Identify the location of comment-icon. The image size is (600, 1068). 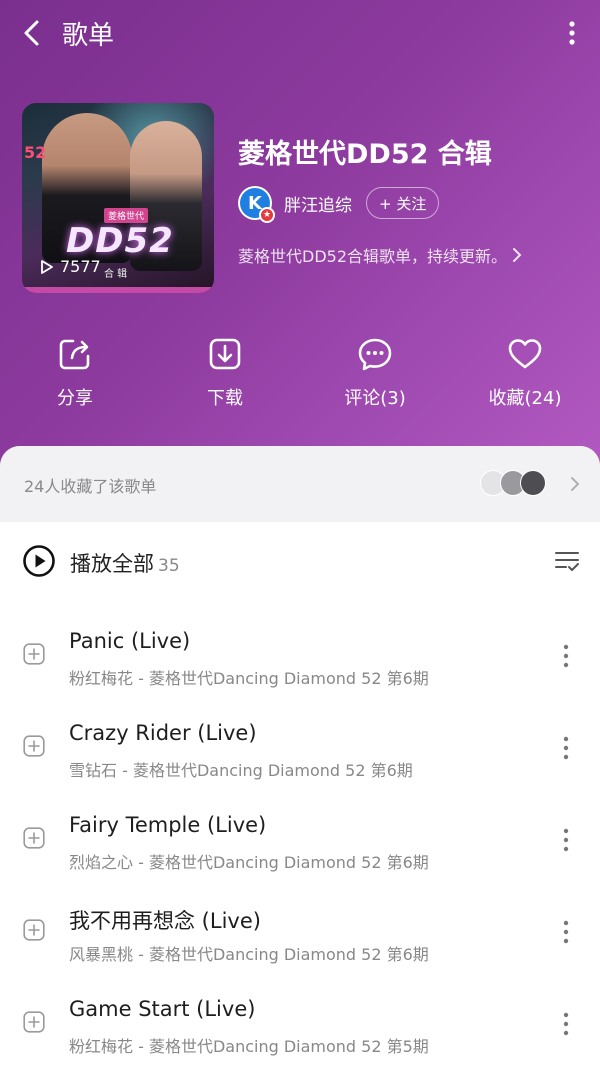
(375, 354).